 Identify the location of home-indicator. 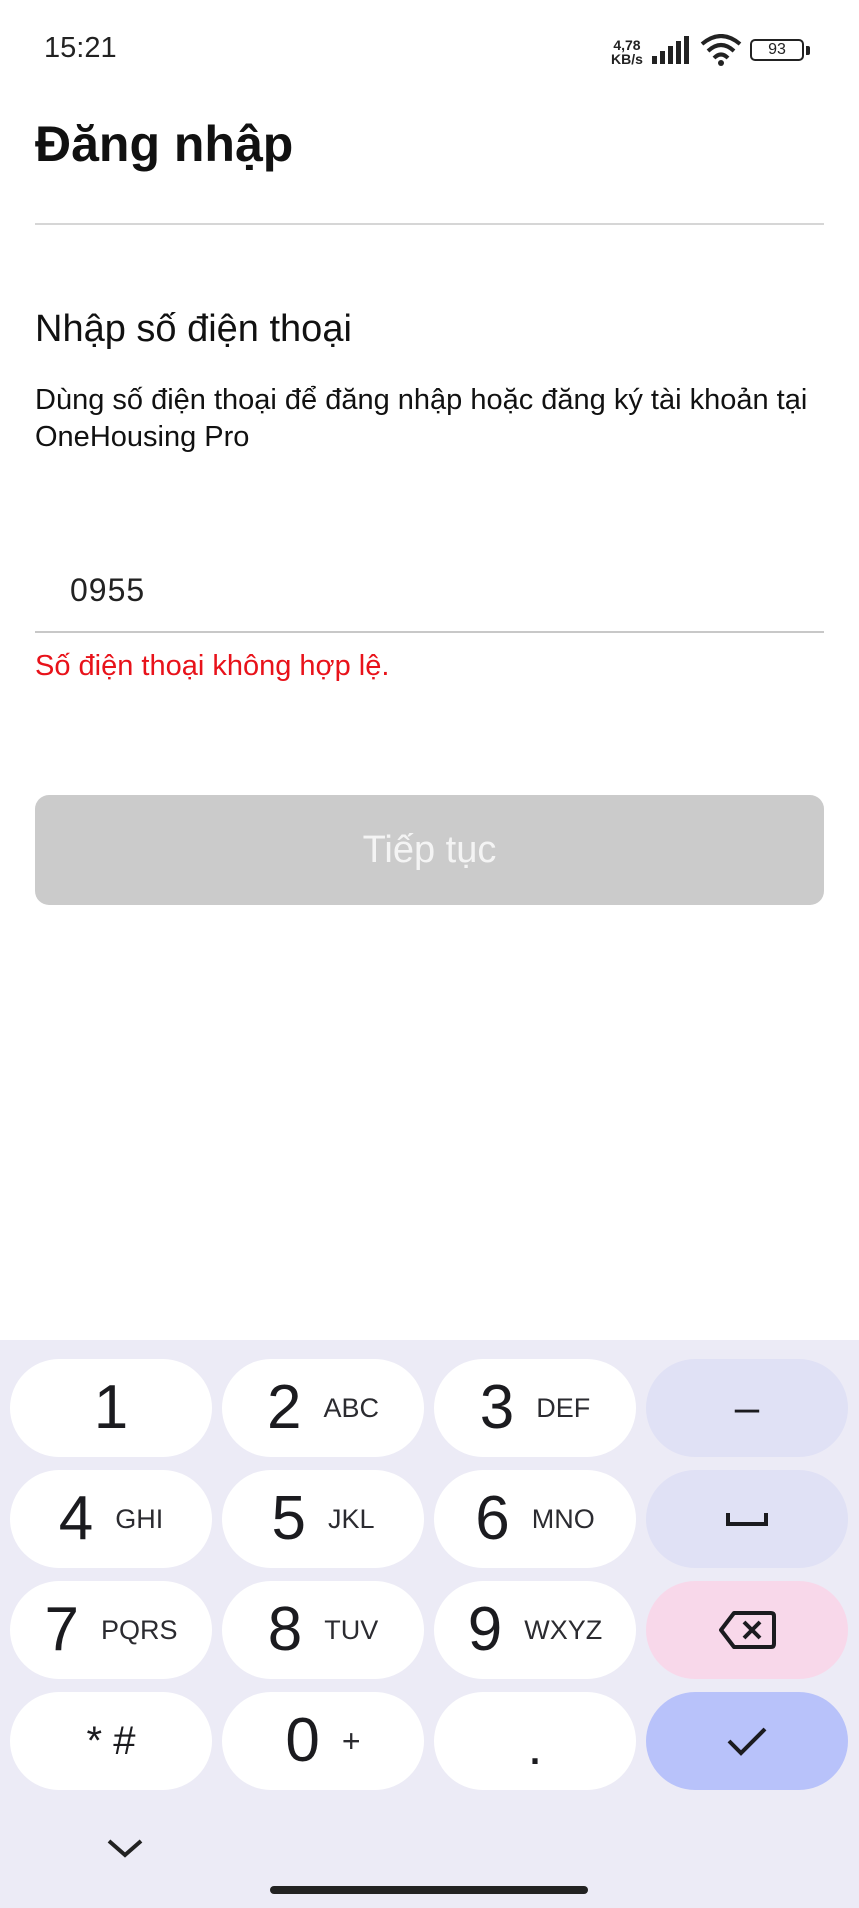
(429, 1890).